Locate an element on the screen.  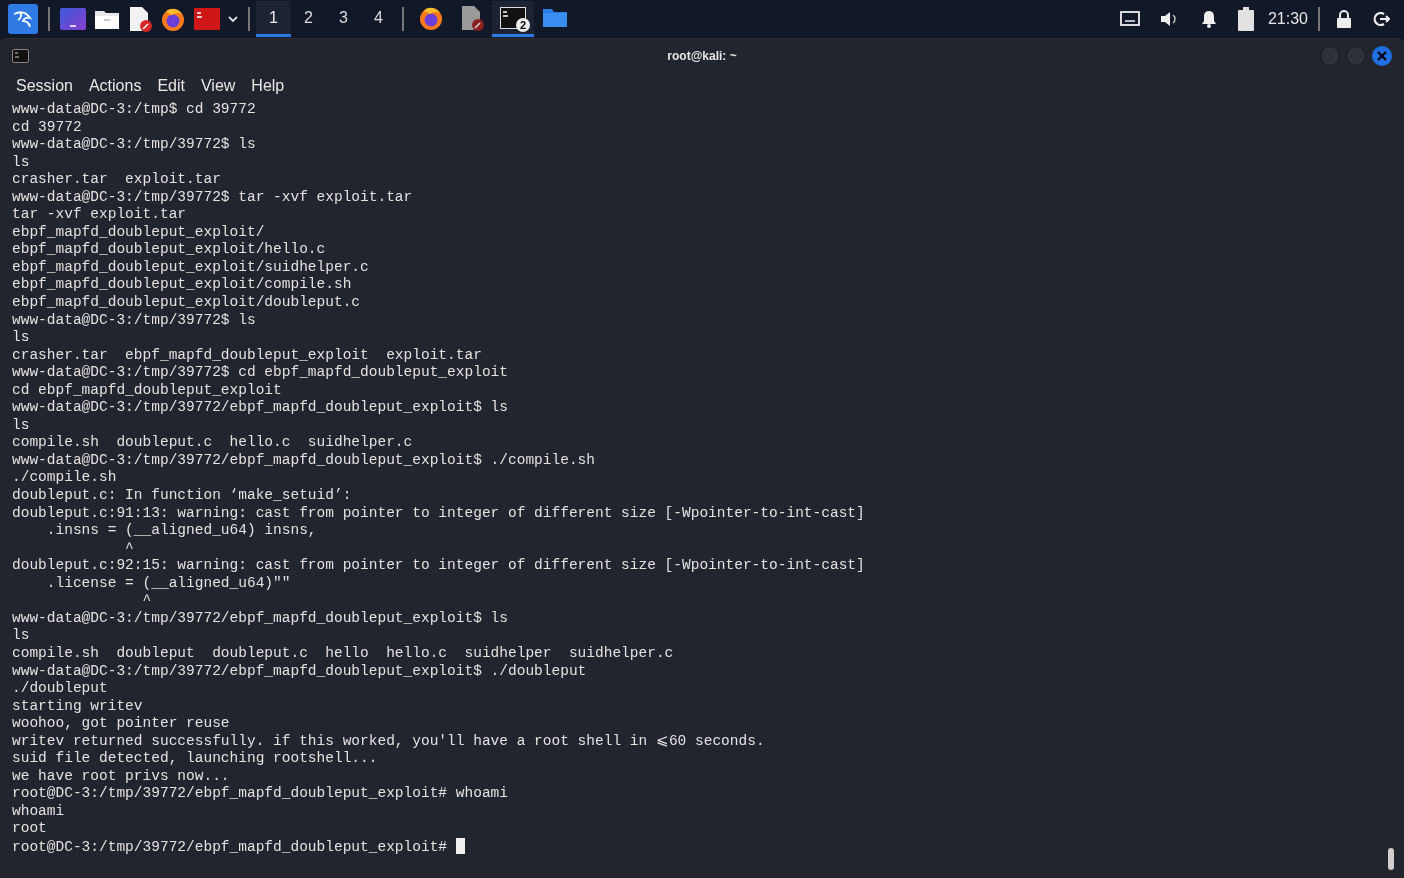
clock: 21:30 is located at coordinates (1287, 19).